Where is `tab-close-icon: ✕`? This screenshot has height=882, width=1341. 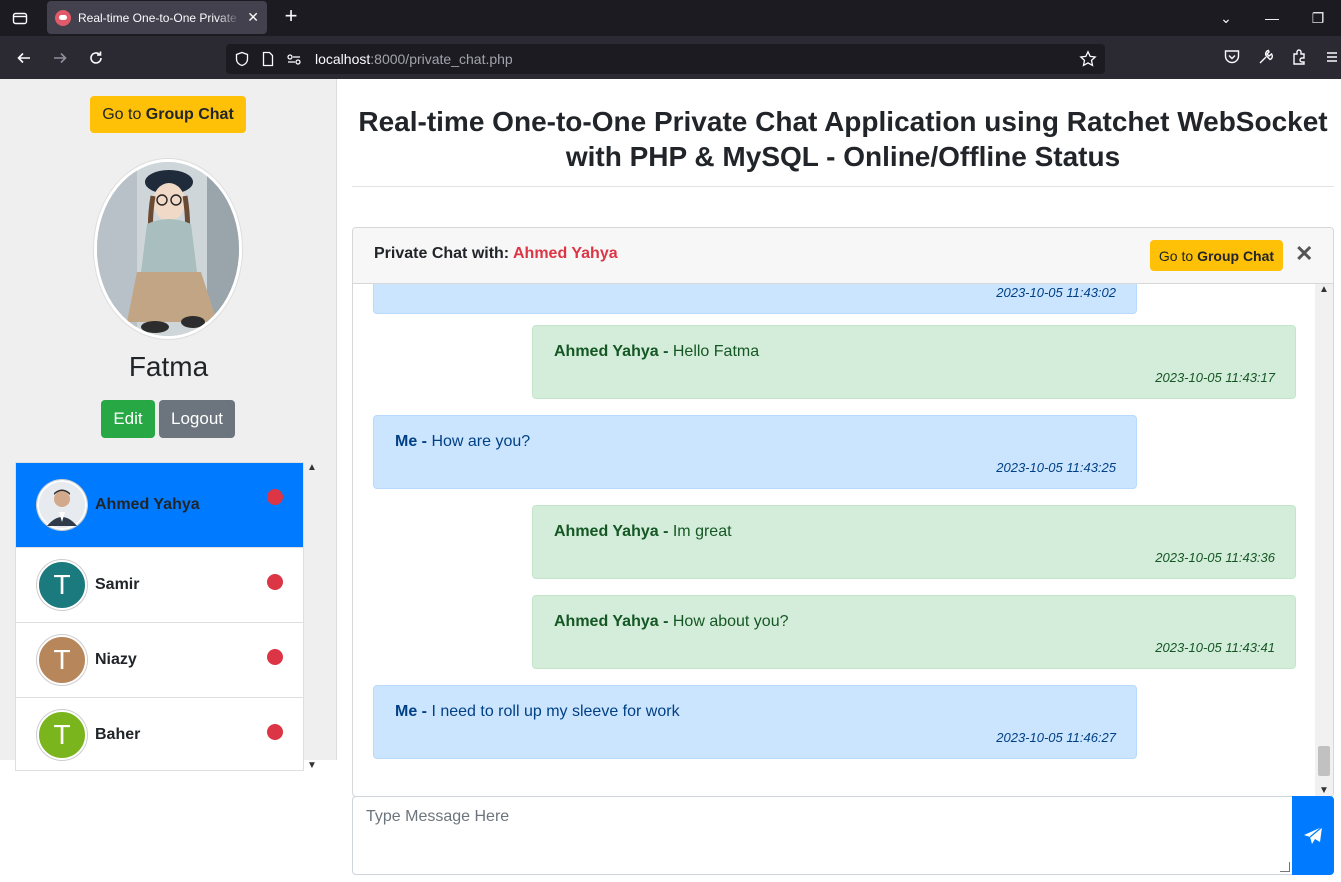 tab-close-icon: ✕ is located at coordinates (253, 17).